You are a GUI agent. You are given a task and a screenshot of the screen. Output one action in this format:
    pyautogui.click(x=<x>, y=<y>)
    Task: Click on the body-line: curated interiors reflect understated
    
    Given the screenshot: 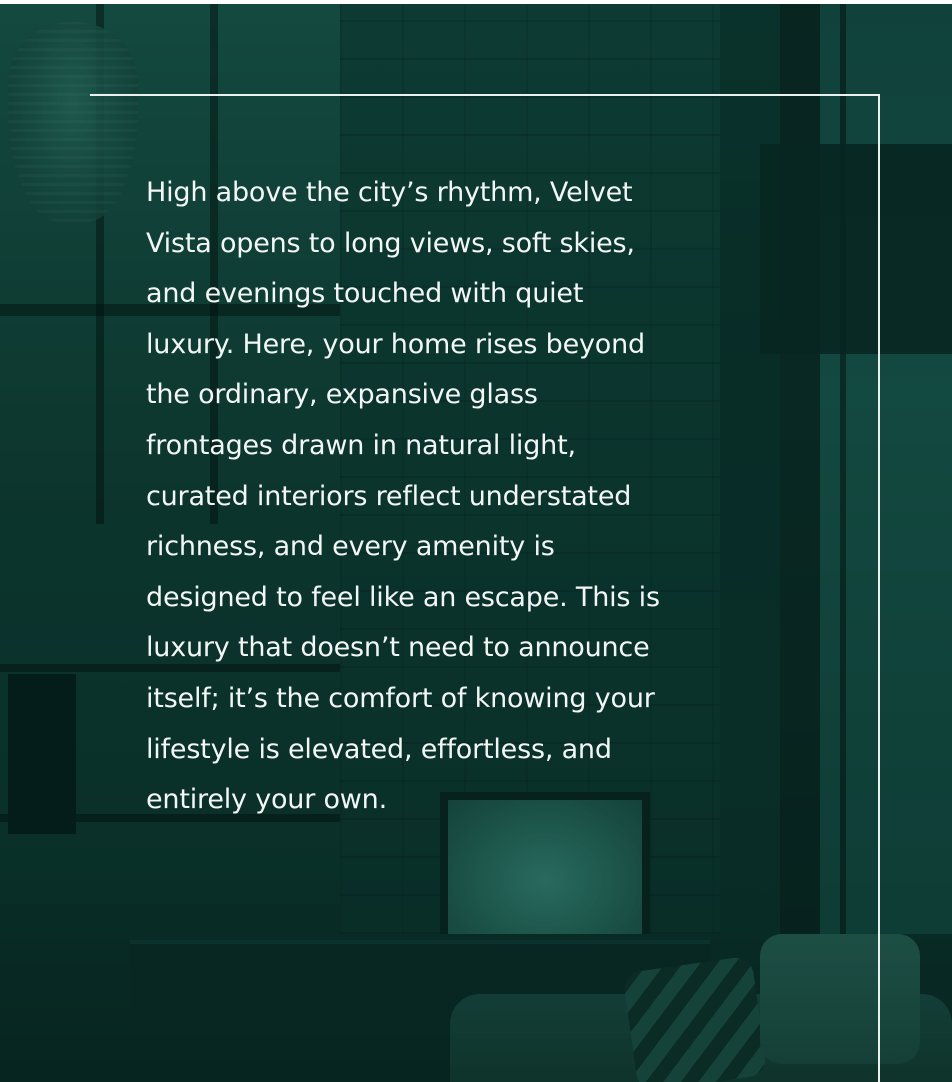 What is the action you would take?
    pyautogui.click(x=389, y=496)
    